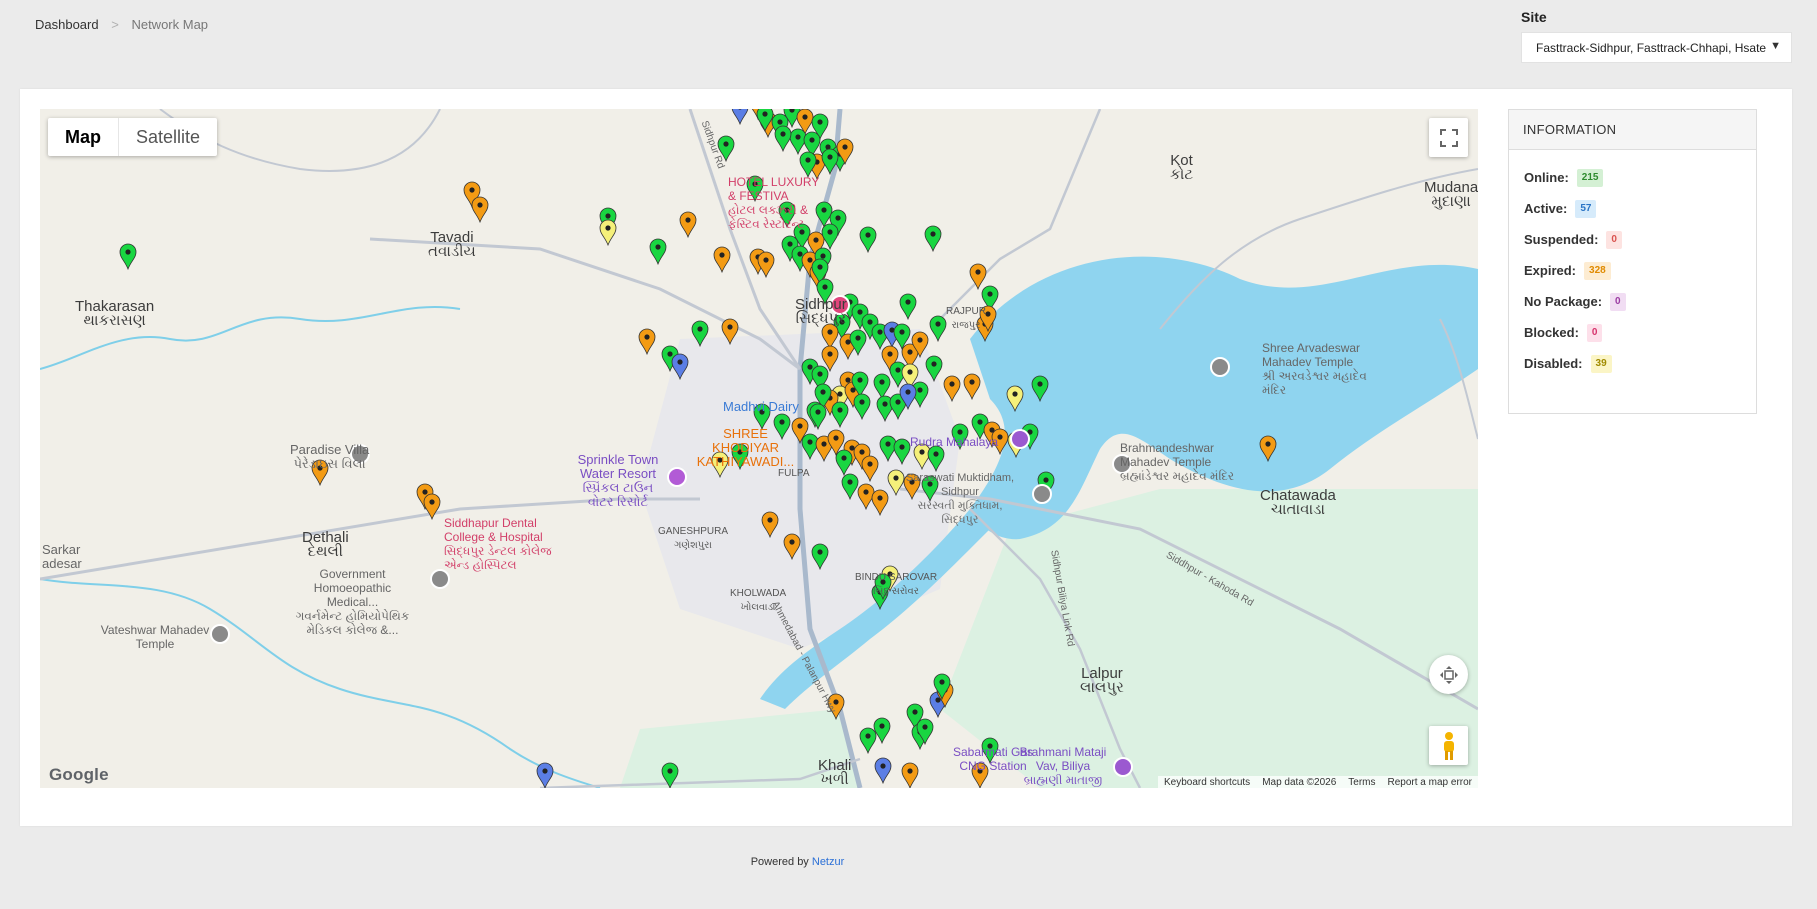  I want to click on footer-prefix: Powered by, so click(779, 862).